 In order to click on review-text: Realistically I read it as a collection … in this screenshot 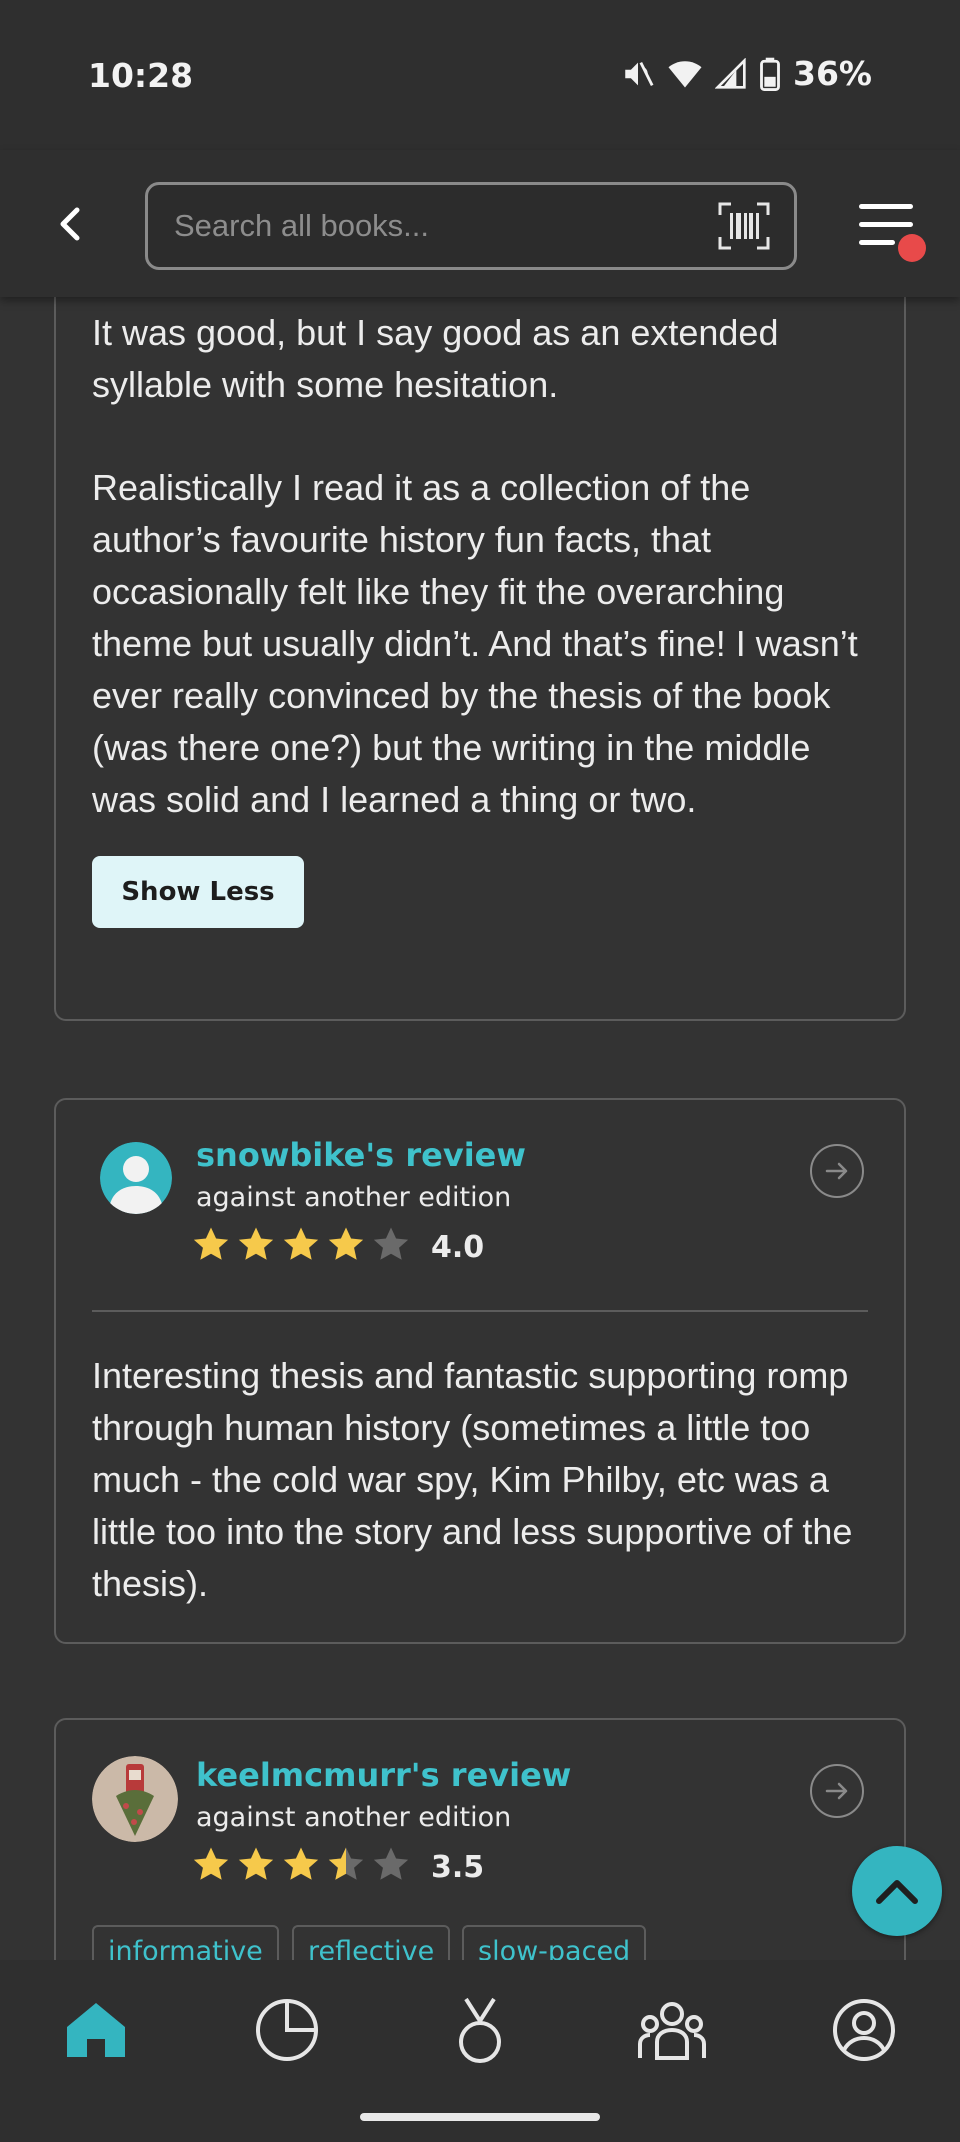, I will do `click(475, 643)`.